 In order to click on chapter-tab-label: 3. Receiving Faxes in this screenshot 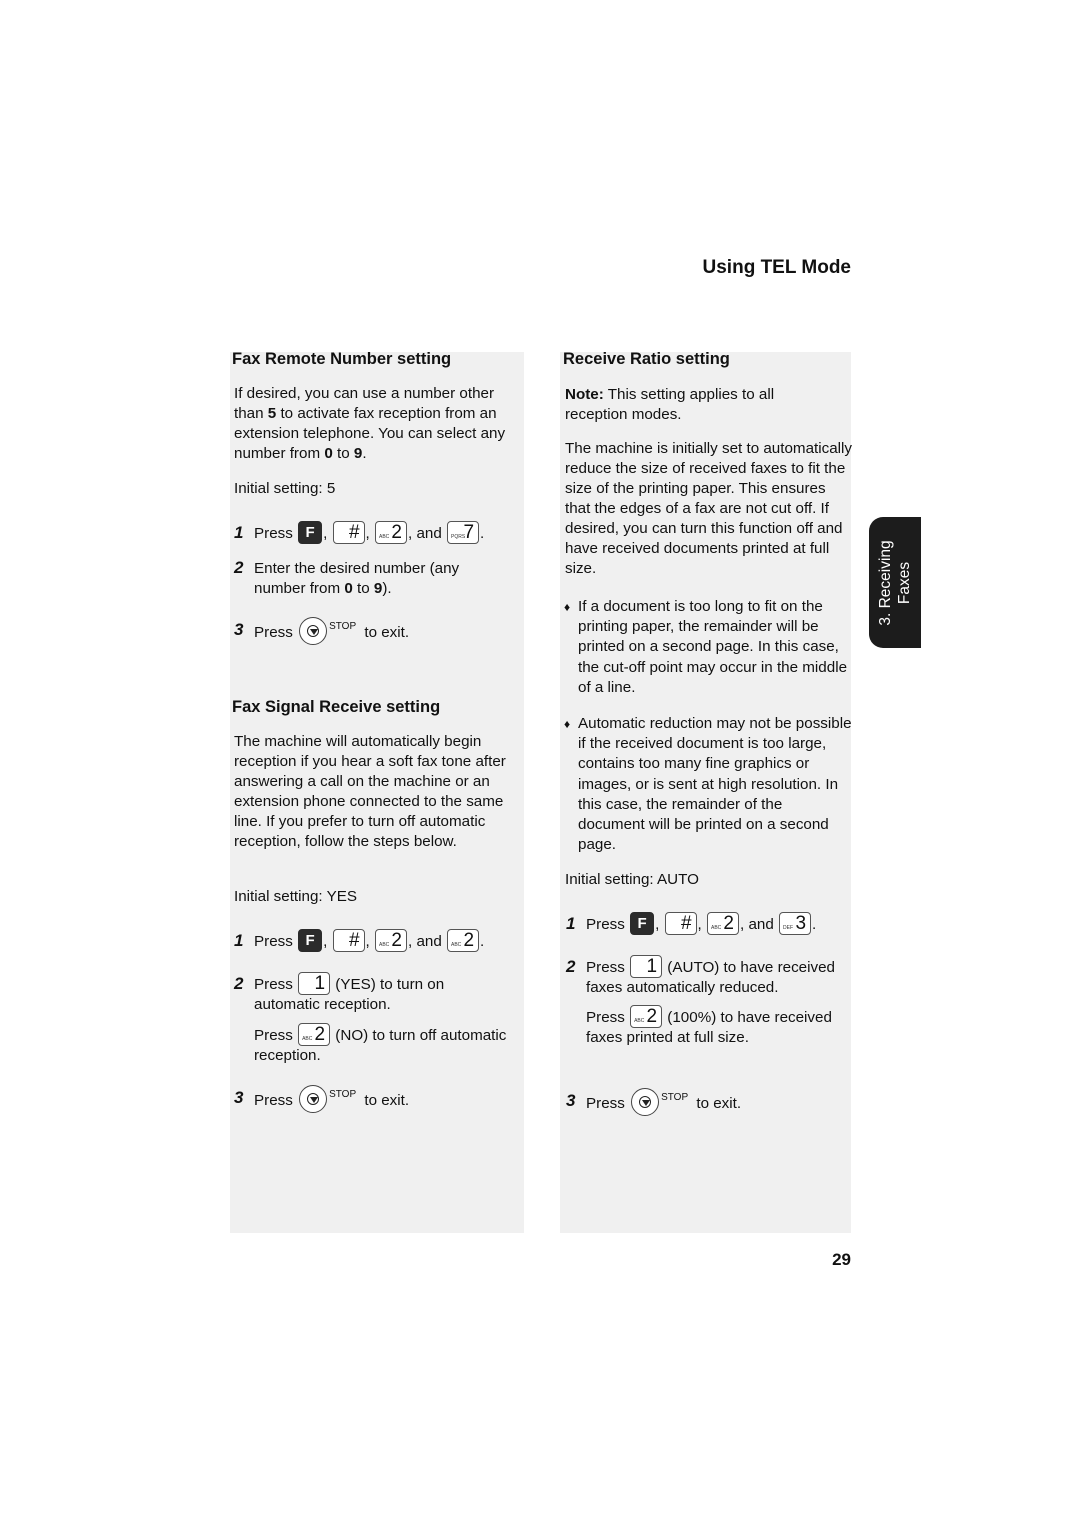, I will do `click(895, 582)`.